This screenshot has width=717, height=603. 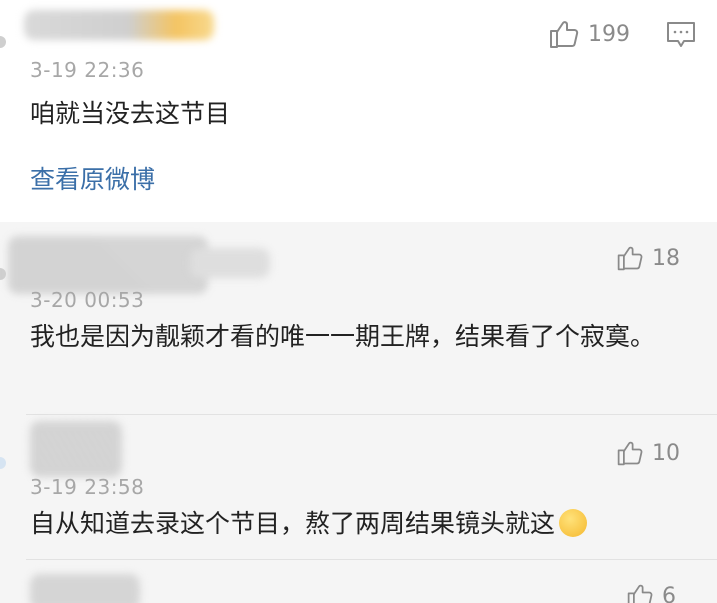 I want to click on like-count: 6, so click(x=669, y=593).